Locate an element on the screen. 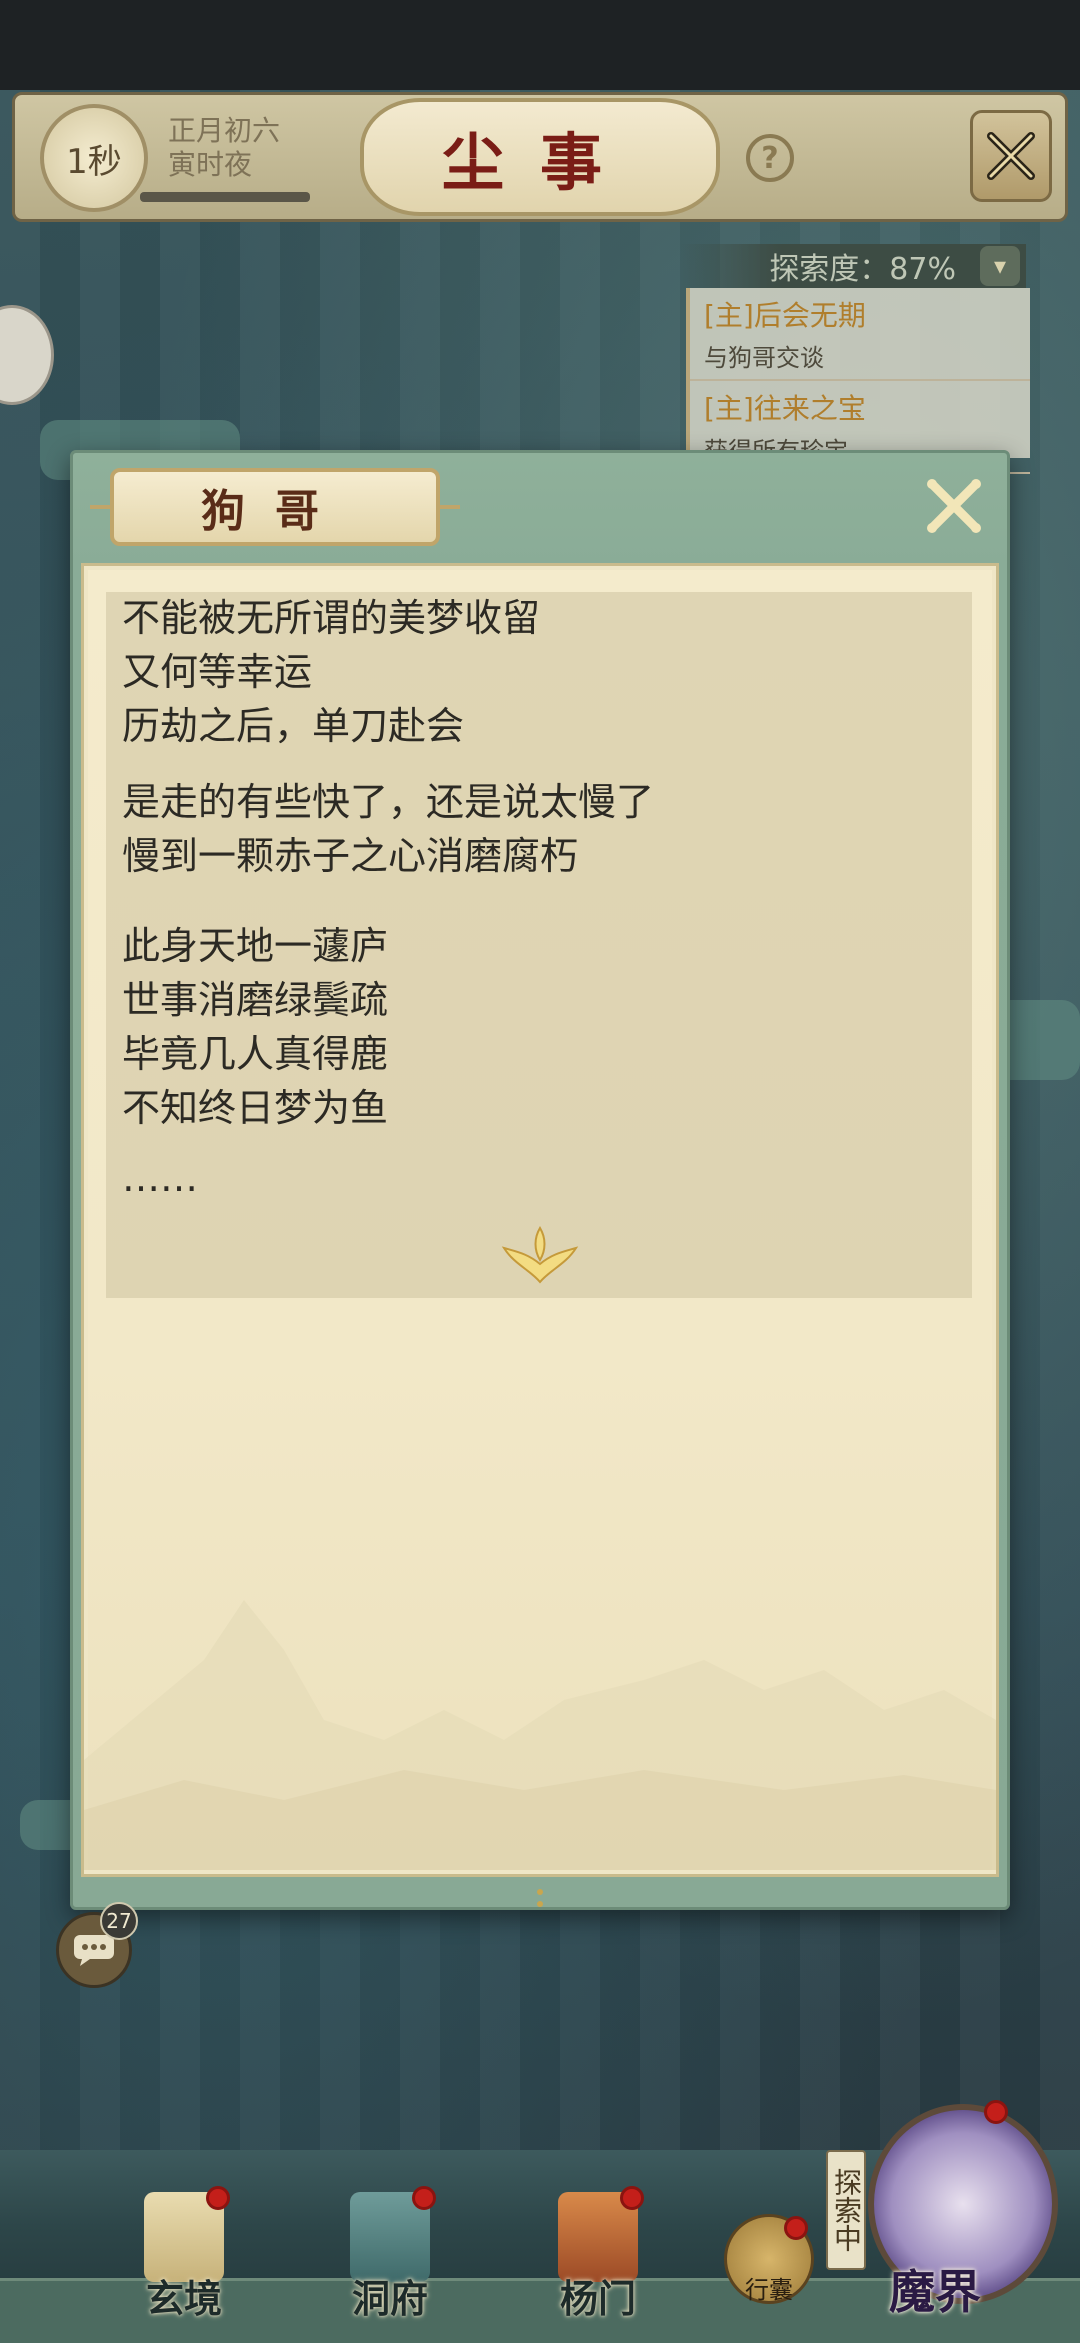  nav-label: 杨门 is located at coordinates (597, 2298).